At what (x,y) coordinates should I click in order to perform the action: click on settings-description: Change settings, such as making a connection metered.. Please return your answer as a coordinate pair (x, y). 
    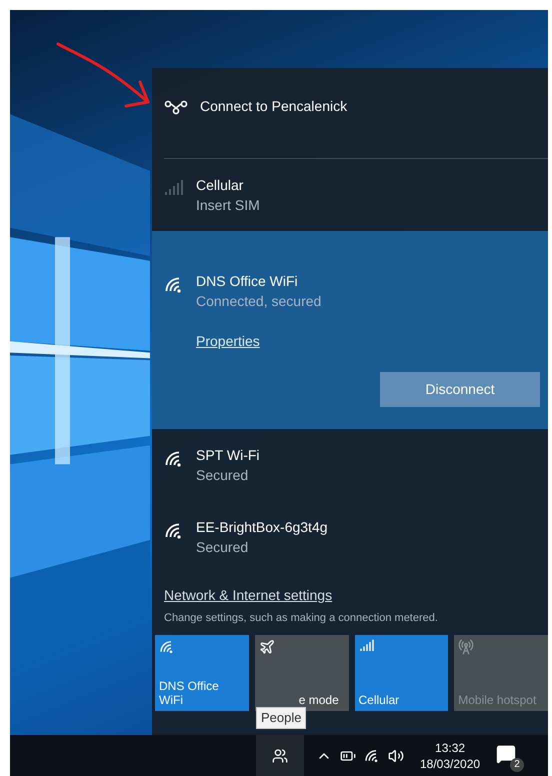
    Looking at the image, I should click on (301, 618).